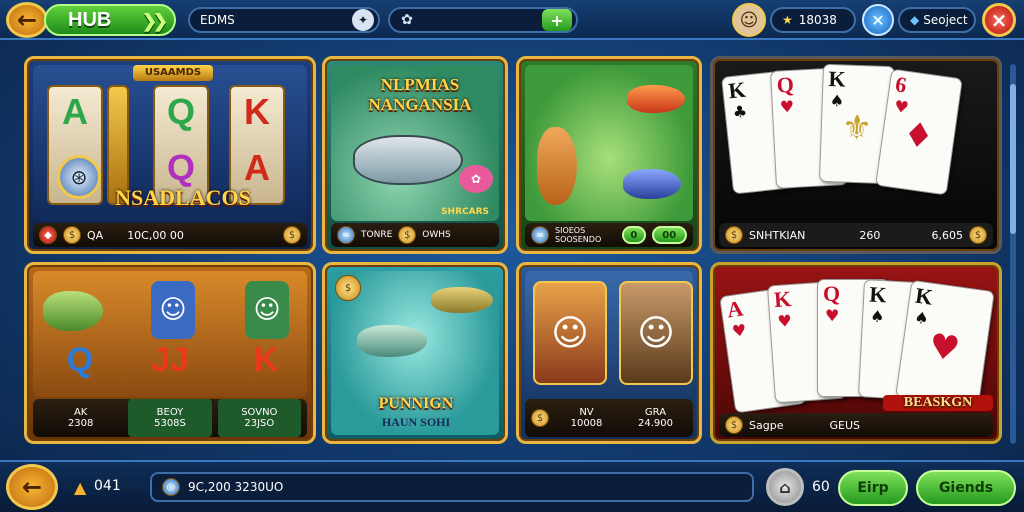 Image resolution: width=1024 pixels, height=512 pixels. I want to click on stat-col: BEOY 5308S, so click(170, 418).